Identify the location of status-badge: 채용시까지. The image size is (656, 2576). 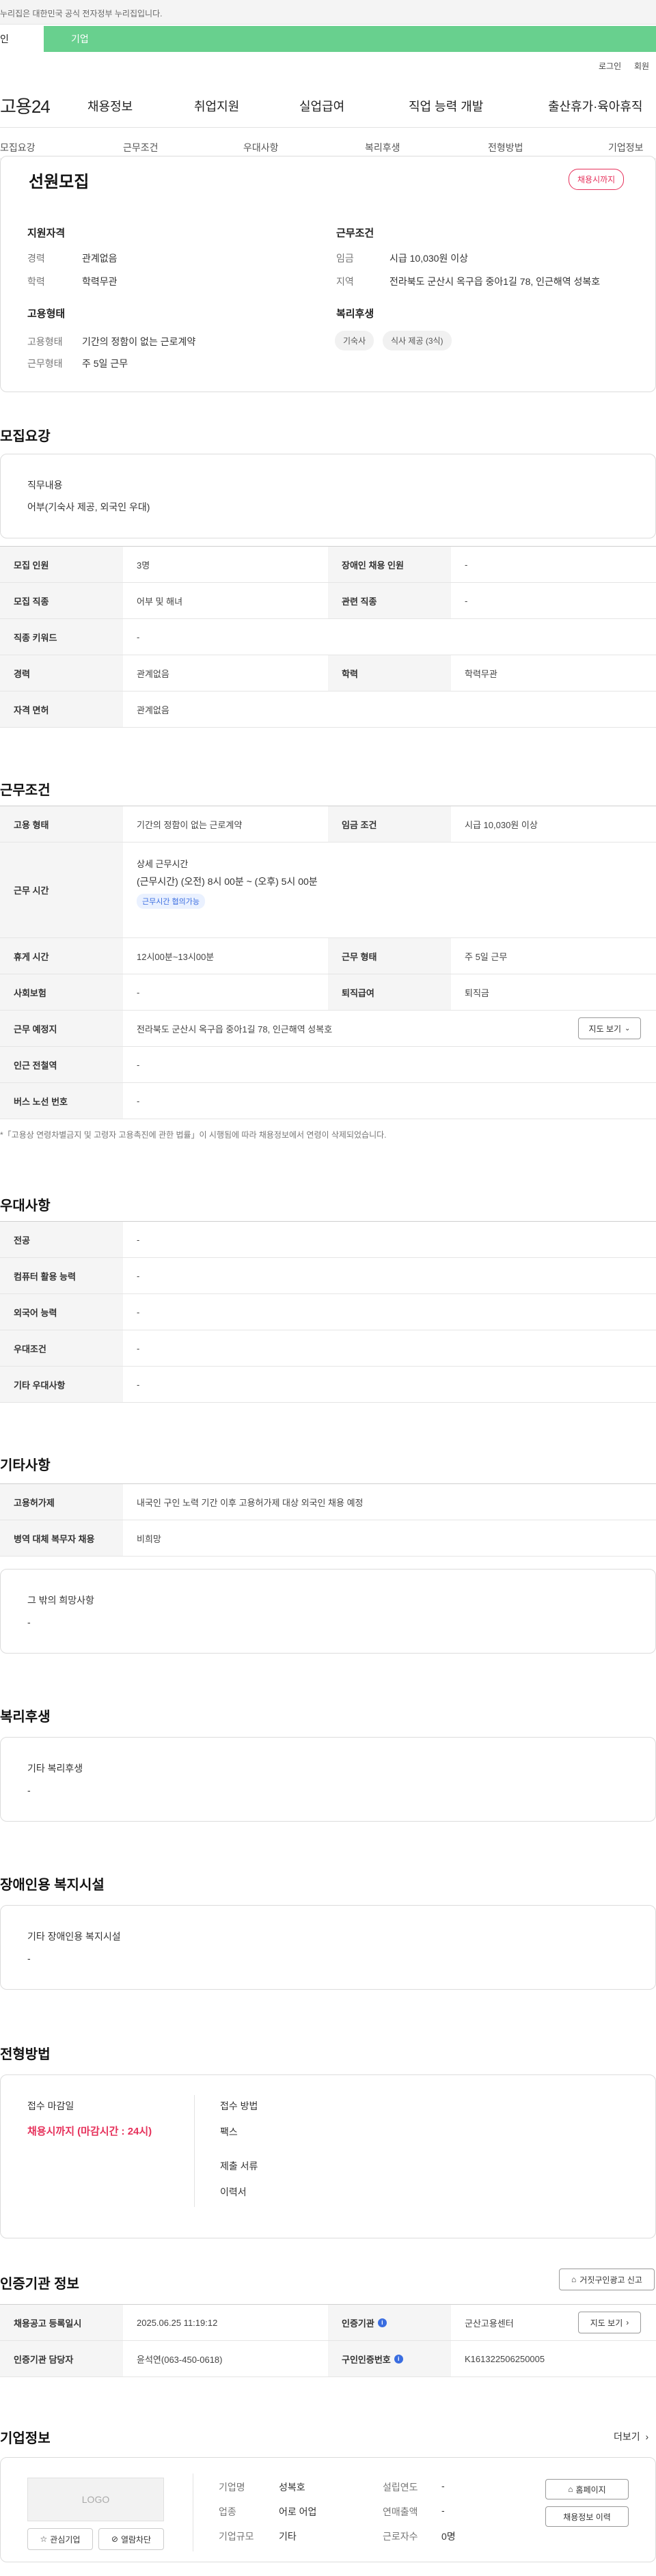
(597, 179).